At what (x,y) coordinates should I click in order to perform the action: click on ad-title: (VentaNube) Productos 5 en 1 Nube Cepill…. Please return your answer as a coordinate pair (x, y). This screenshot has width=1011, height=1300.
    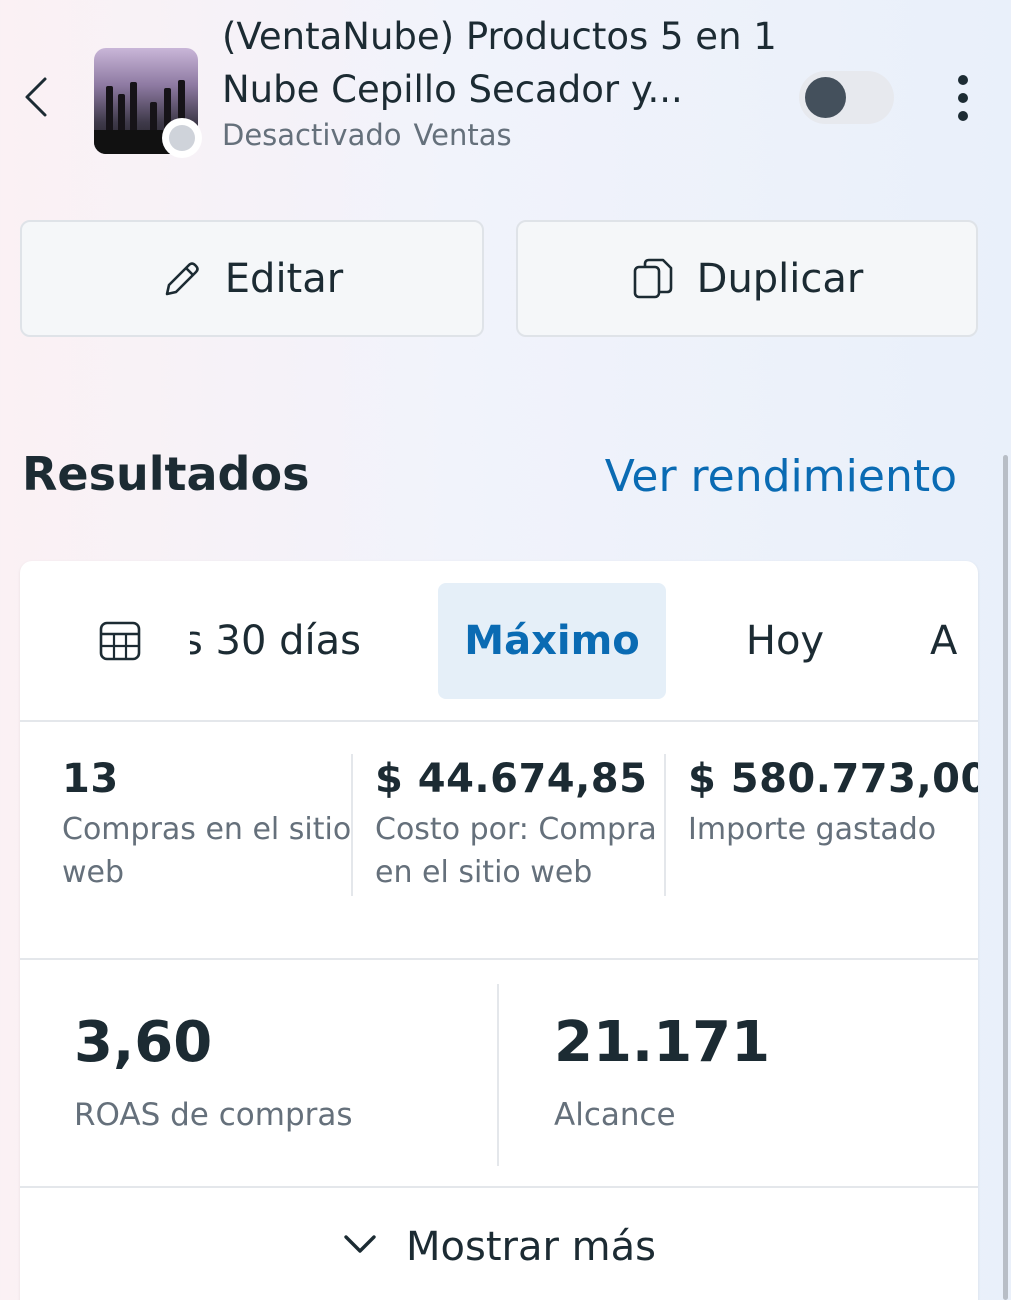
    Looking at the image, I should click on (502, 63).